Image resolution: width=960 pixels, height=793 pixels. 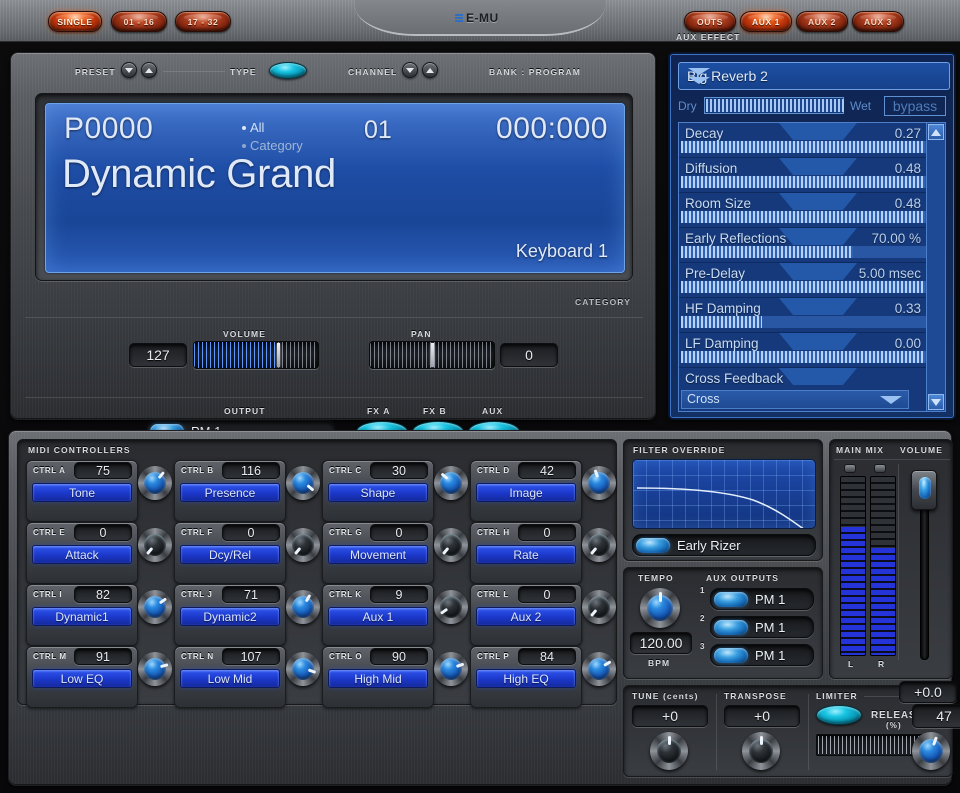 What do you see at coordinates (822, 21) in the screenshot?
I see `output-tab-aux-2: AUX 2` at bounding box center [822, 21].